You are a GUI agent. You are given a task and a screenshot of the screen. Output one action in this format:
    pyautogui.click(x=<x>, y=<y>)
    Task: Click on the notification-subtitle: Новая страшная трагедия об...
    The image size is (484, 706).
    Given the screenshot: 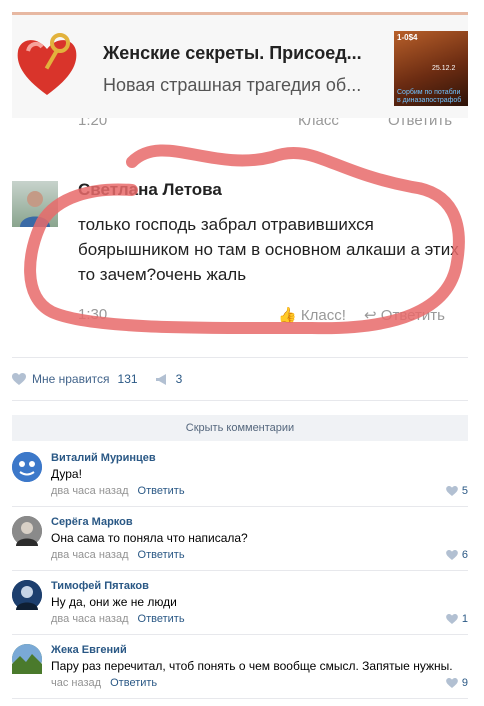 What is the action you would take?
    pyautogui.click(x=232, y=85)
    